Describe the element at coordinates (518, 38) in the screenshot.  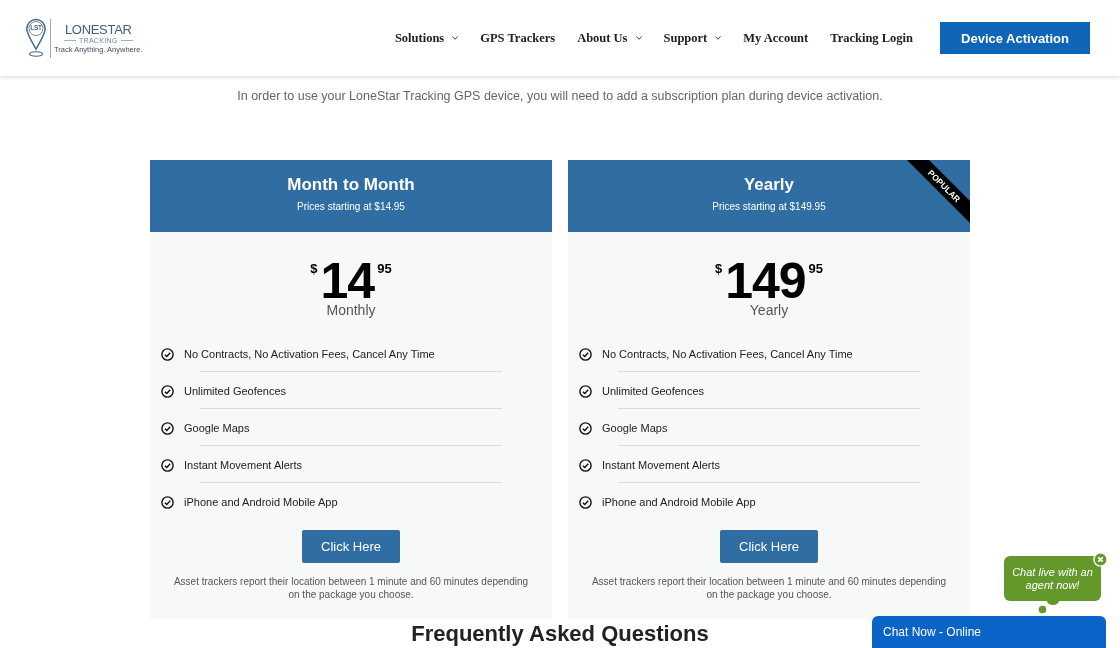
I see `nav-link: GPS Trackers` at that location.